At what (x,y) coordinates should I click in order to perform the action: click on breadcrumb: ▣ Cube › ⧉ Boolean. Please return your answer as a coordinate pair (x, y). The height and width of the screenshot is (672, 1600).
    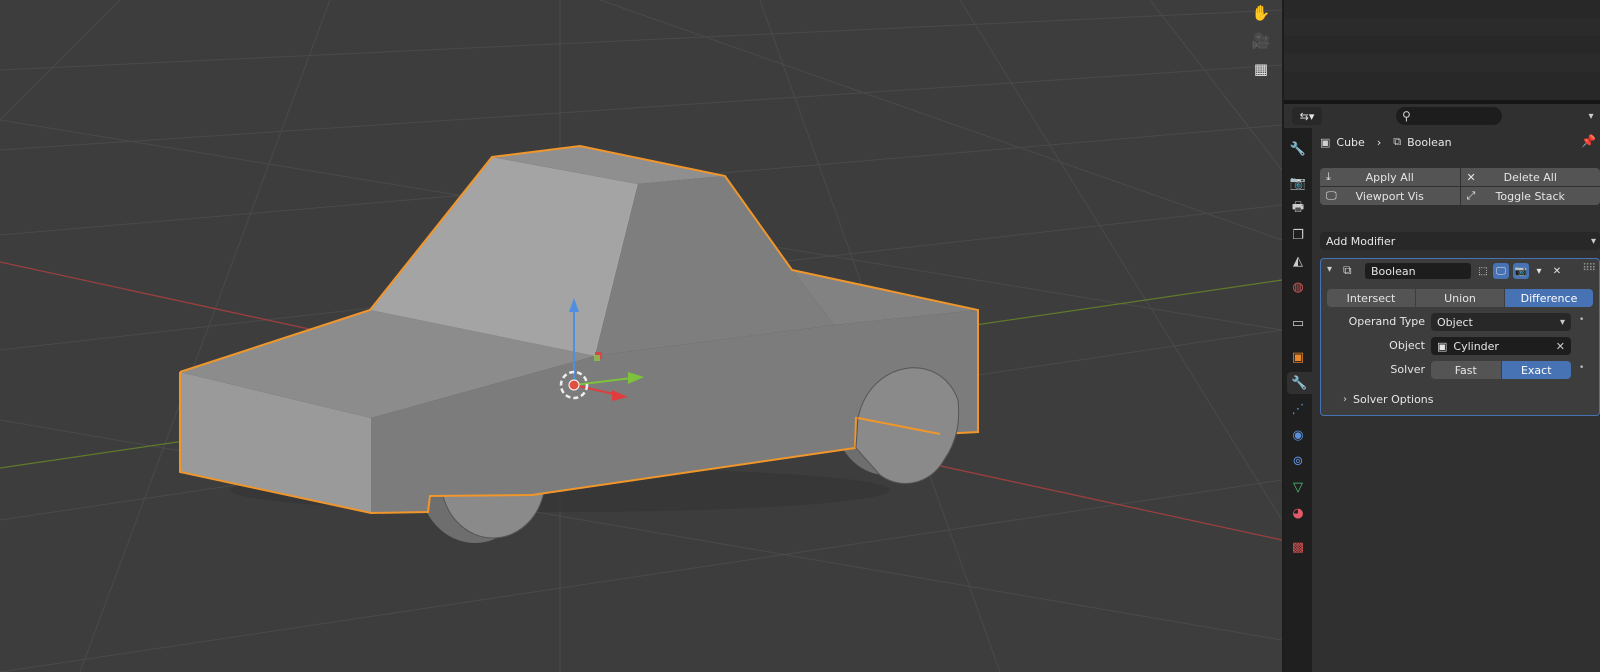
    Looking at the image, I should click on (1386, 142).